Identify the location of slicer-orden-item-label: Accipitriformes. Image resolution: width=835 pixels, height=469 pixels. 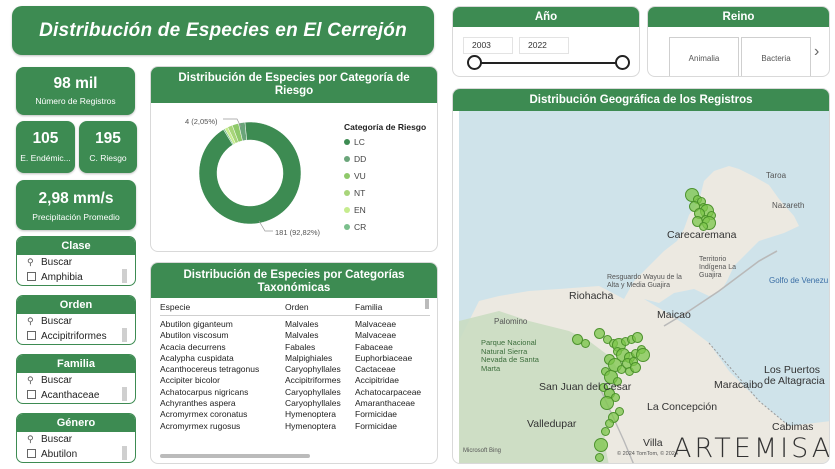
(74, 336).